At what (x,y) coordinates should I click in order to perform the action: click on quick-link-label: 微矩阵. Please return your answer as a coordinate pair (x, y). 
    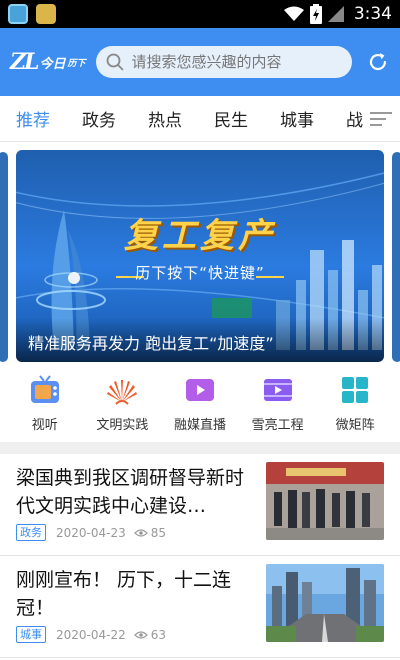
    Looking at the image, I should click on (355, 425).